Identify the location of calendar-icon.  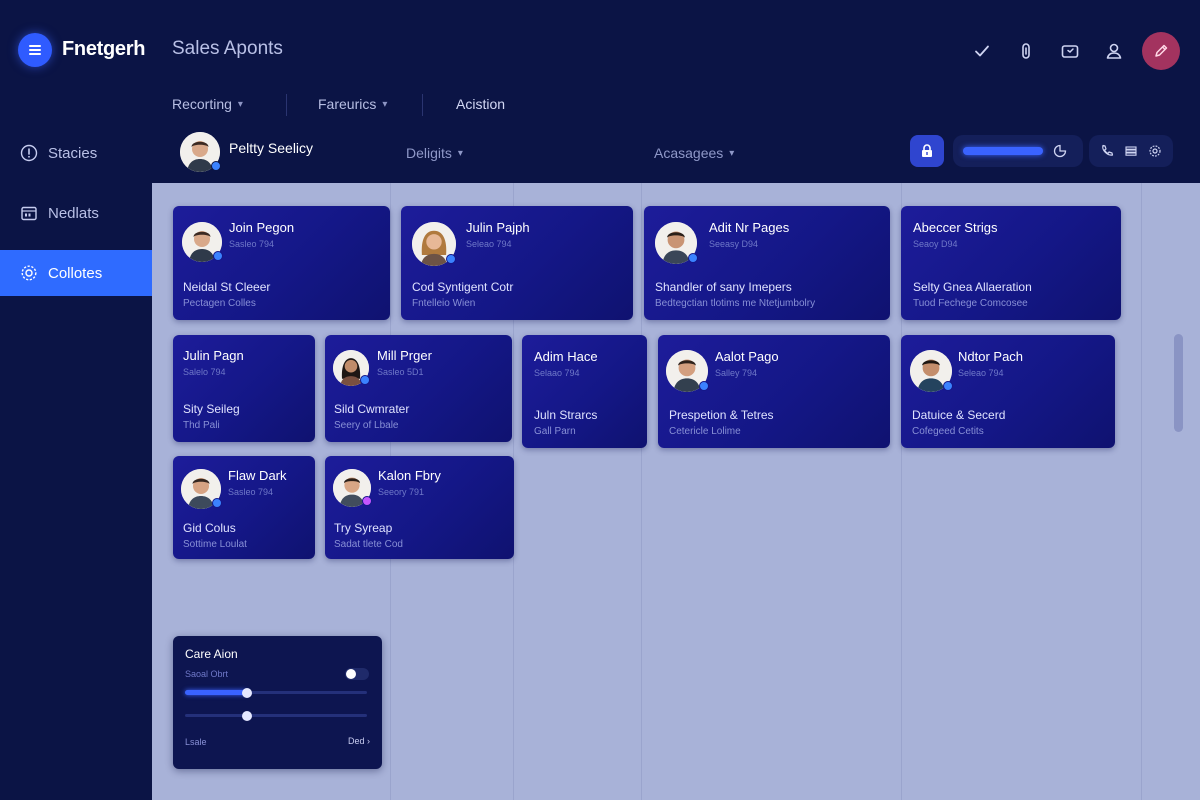
(29, 213).